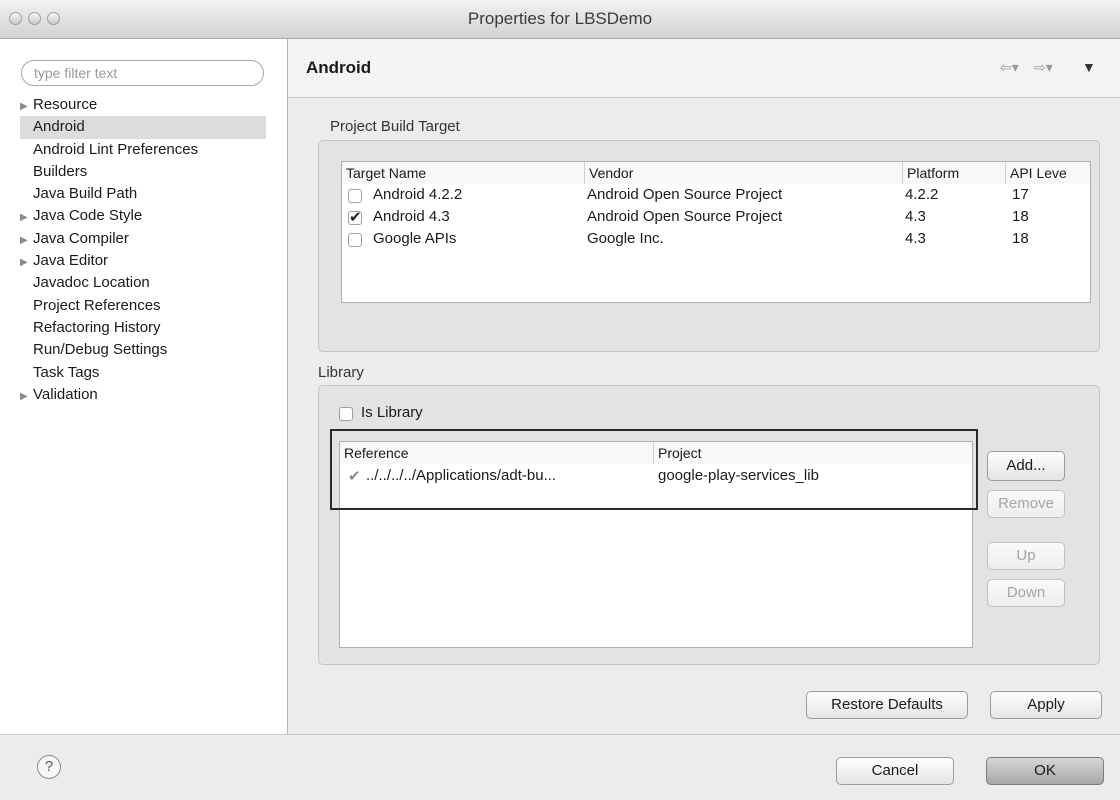 This screenshot has width=1120, height=800. I want to click on tree-item-label: Task Tags, so click(66, 372).